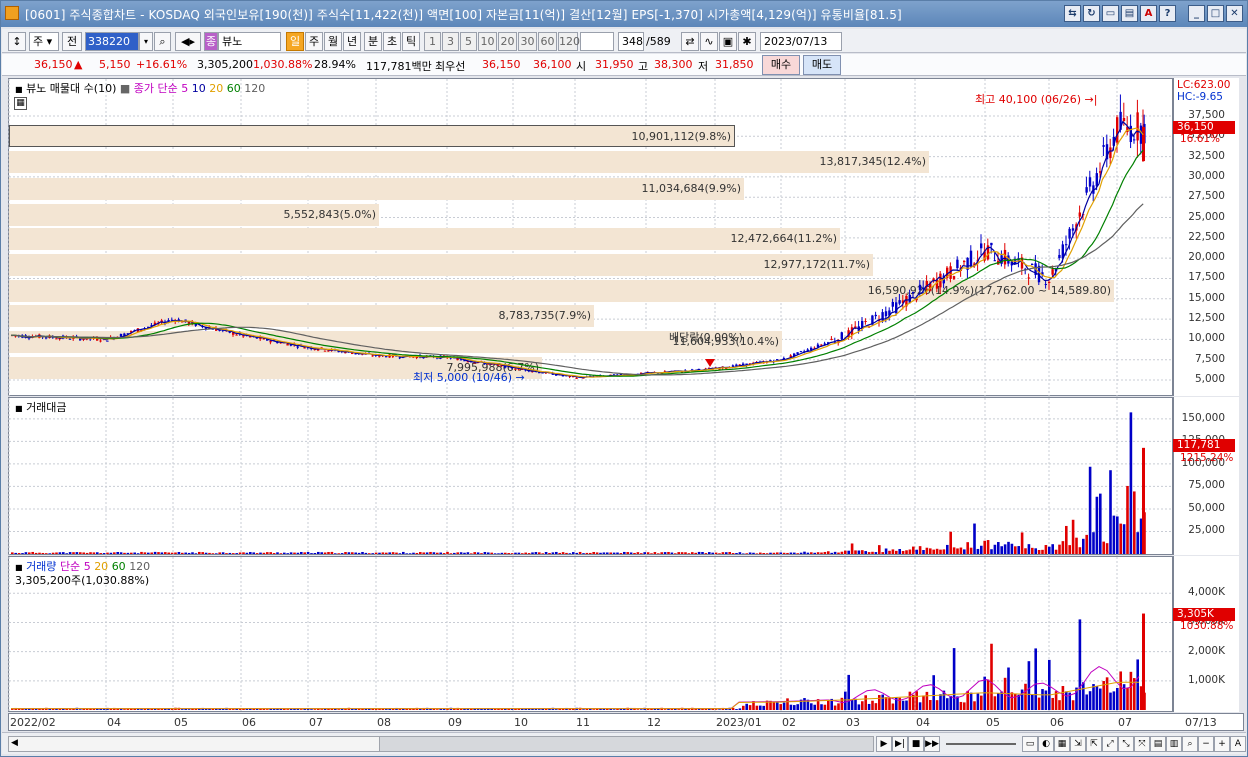 The image size is (1248, 757). What do you see at coordinates (487, 41) in the screenshot?
I see `interval-10: 10` at bounding box center [487, 41].